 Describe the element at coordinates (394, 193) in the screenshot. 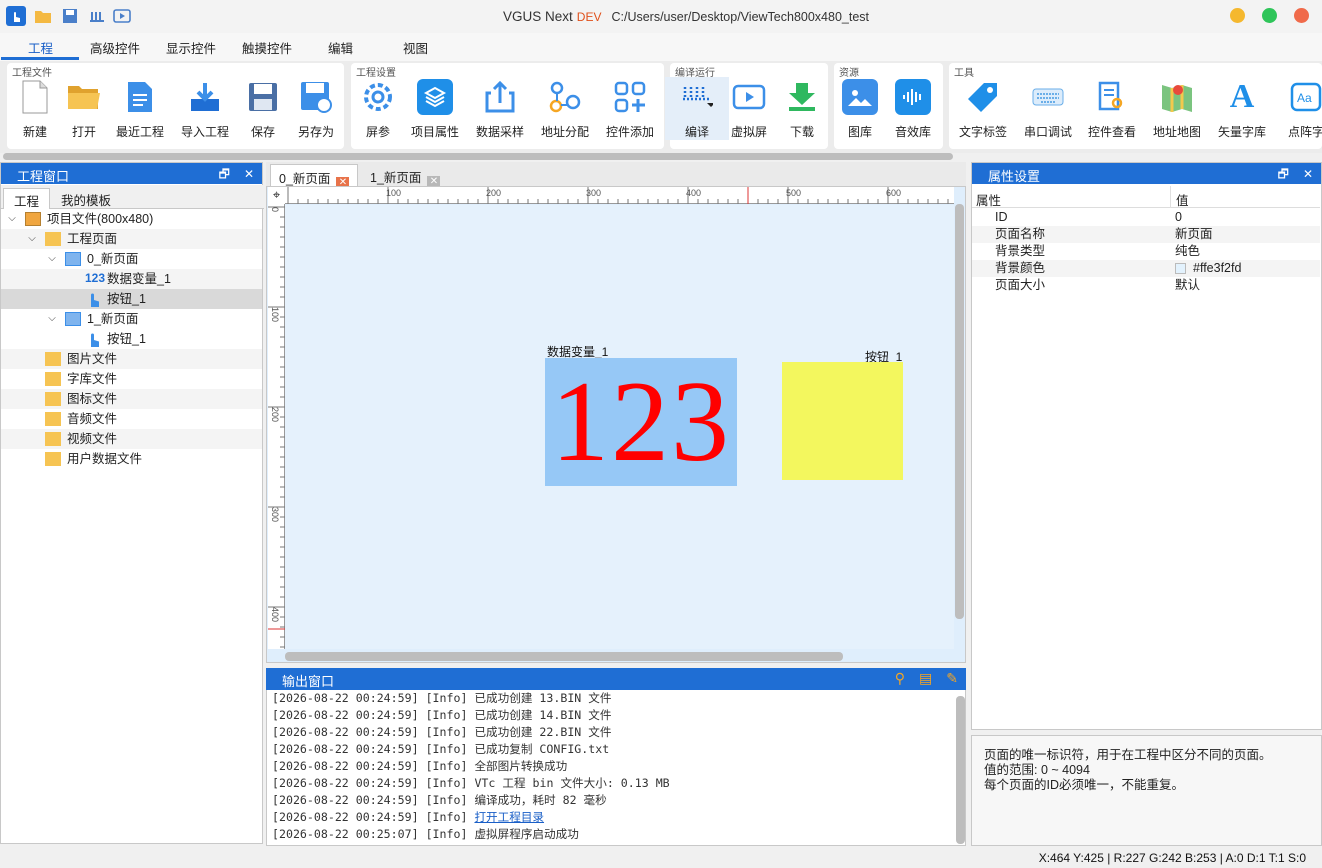

I see `ruler-label: 100` at that location.